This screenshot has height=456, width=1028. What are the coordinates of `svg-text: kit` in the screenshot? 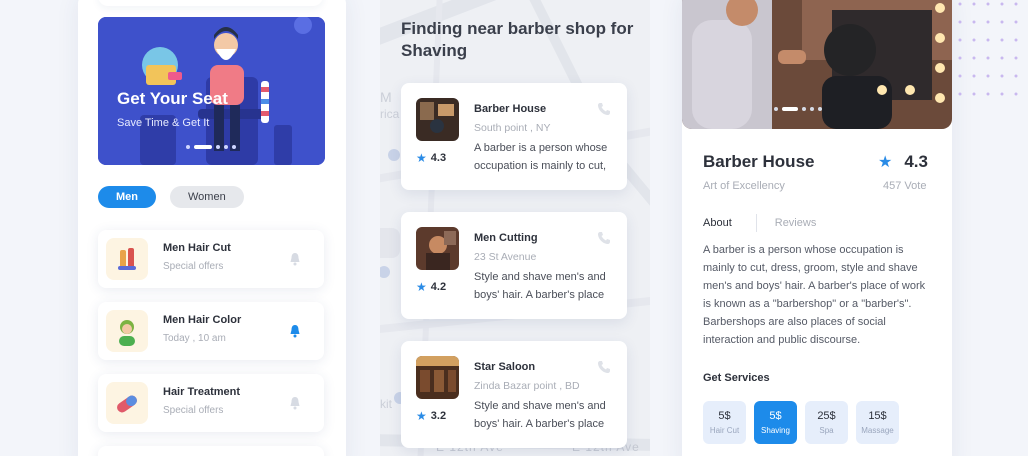 It's located at (386, 404).